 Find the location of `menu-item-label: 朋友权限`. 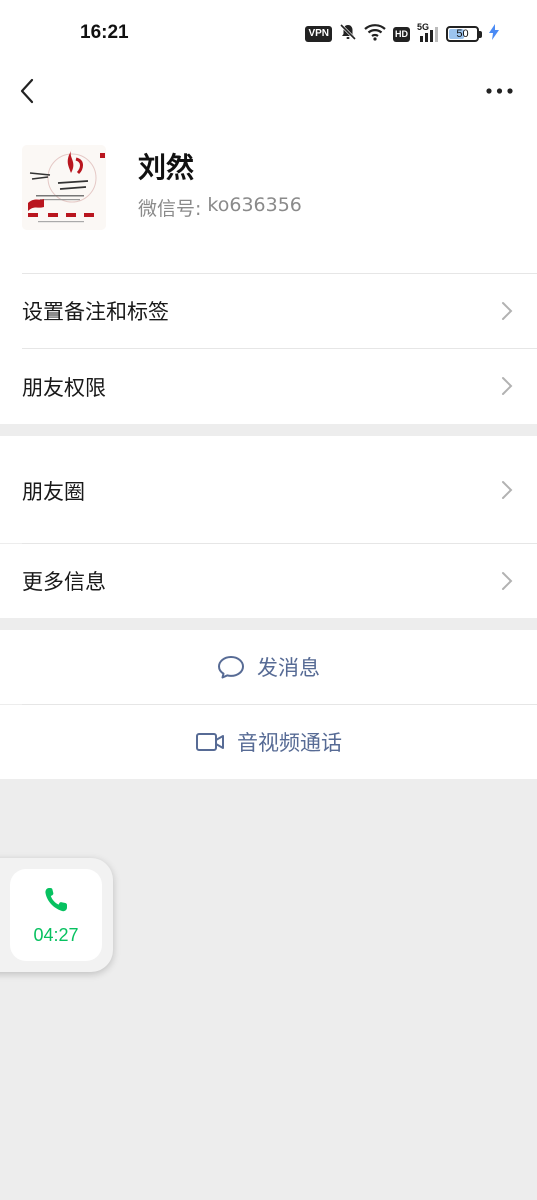

menu-item-label: 朋友权限 is located at coordinates (64, 388).